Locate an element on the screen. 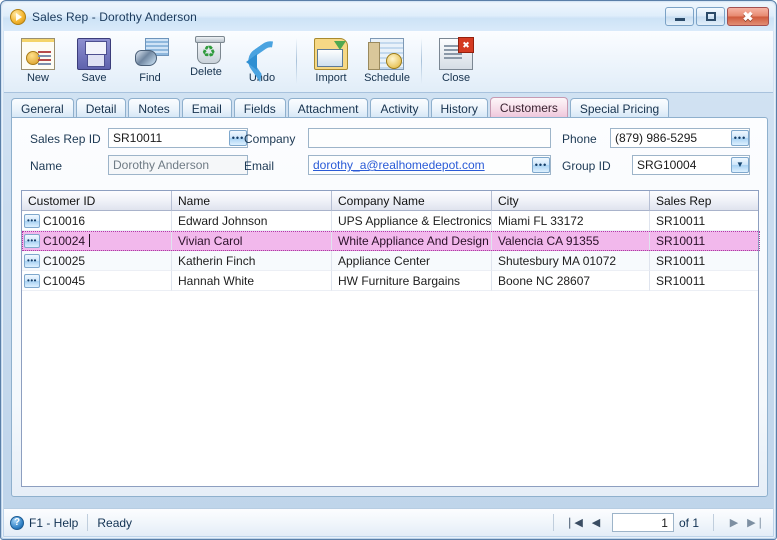 The width and height of the screenshot is (777, 540). group-id-dropdown-button: ▼ is located at coordinates (740, 165).